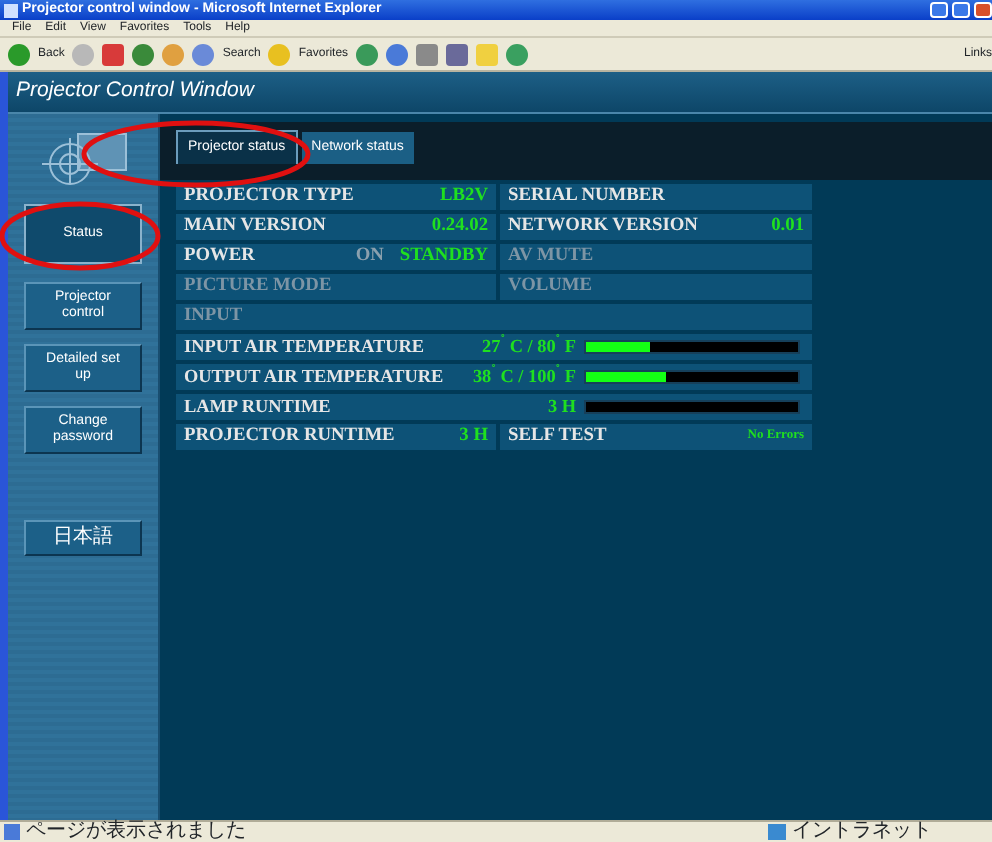 This screenshot has width=992, height=842. Describe the element at coordinates (939, 10) in the screenshot. I see `minimize-button` at that location.